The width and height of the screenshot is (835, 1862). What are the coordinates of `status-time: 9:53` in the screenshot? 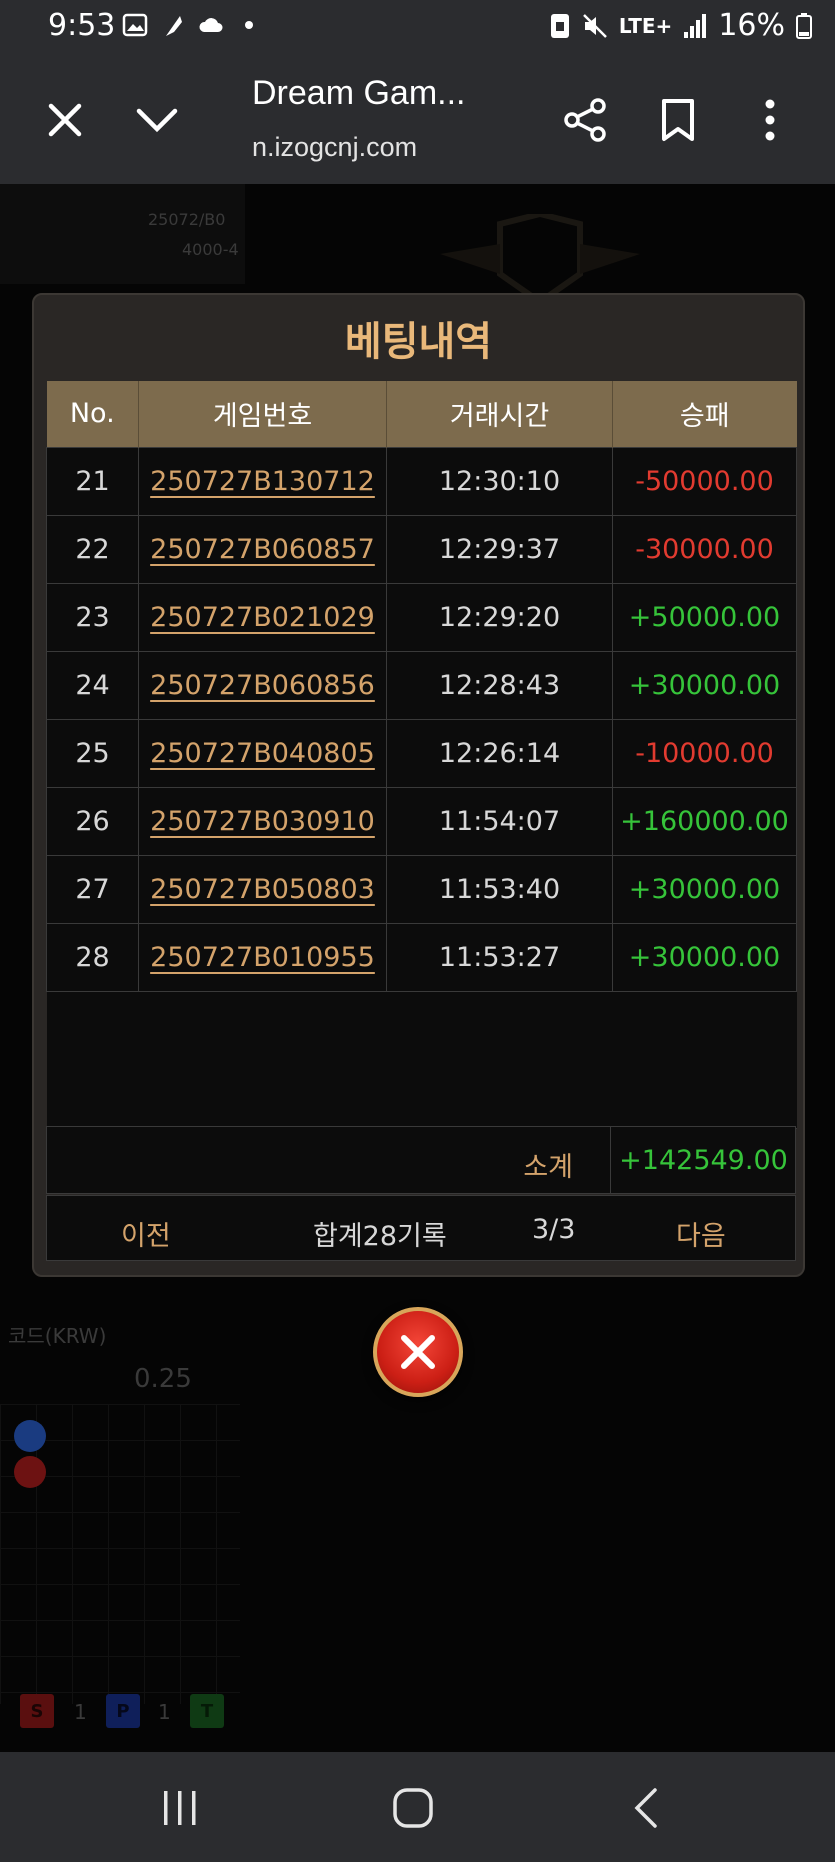 It's located at (82, 25).